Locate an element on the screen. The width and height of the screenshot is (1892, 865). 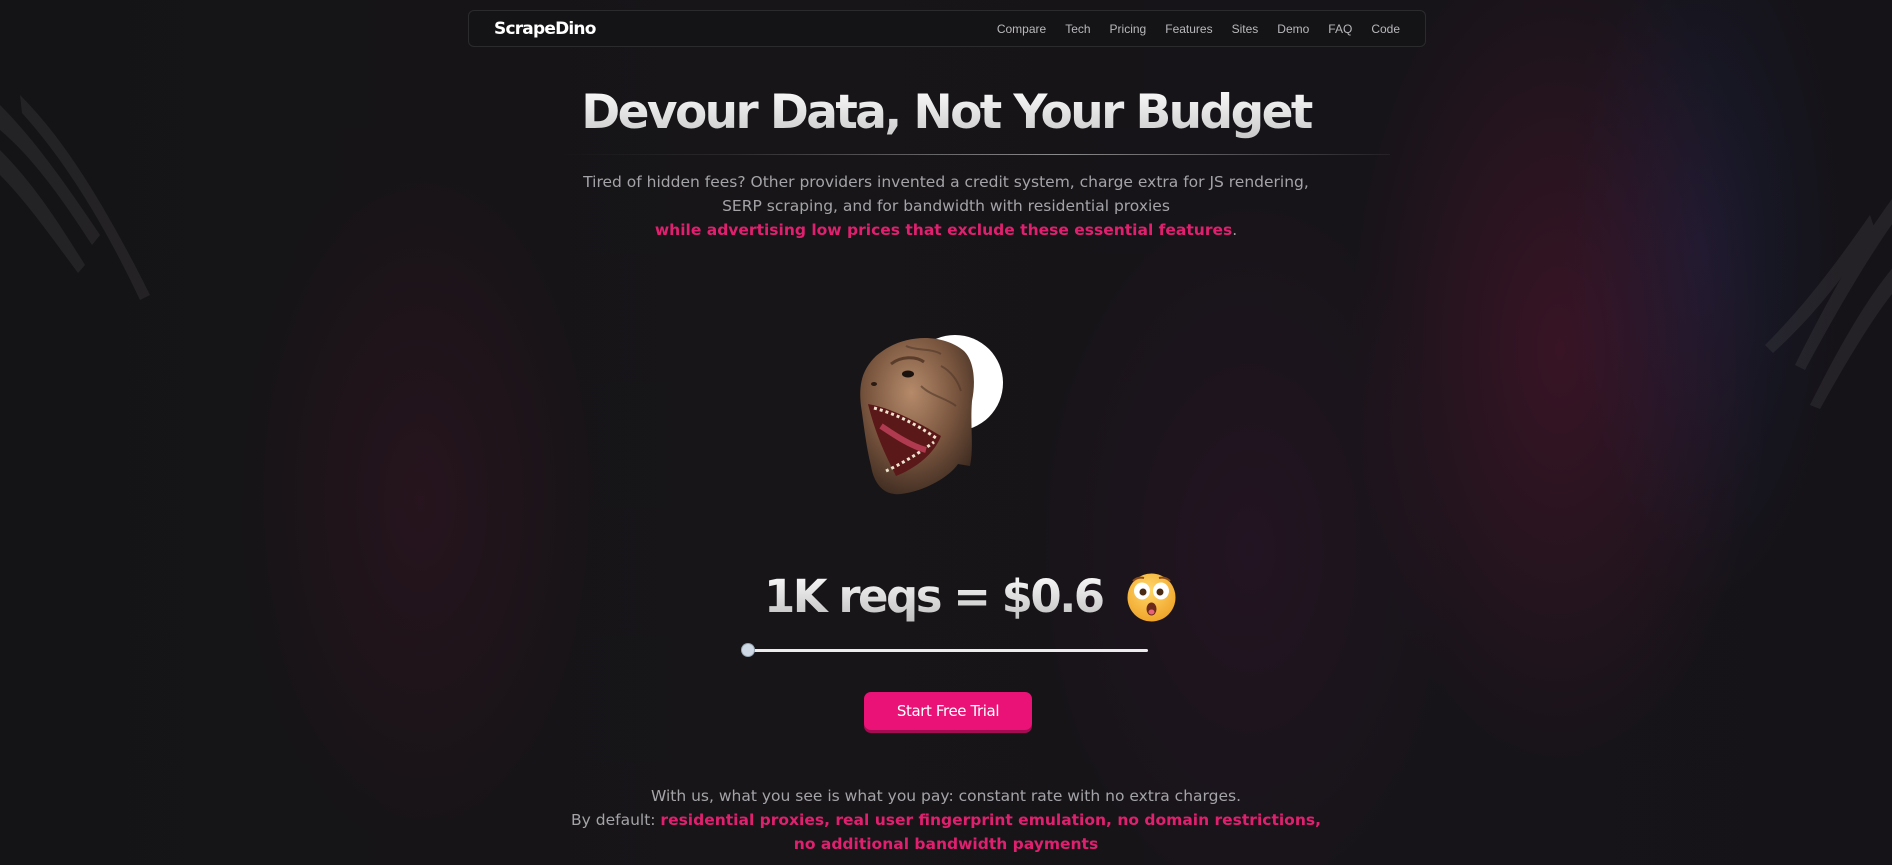
nav-link-sites: Sites is located at coordinates (1245, 29).